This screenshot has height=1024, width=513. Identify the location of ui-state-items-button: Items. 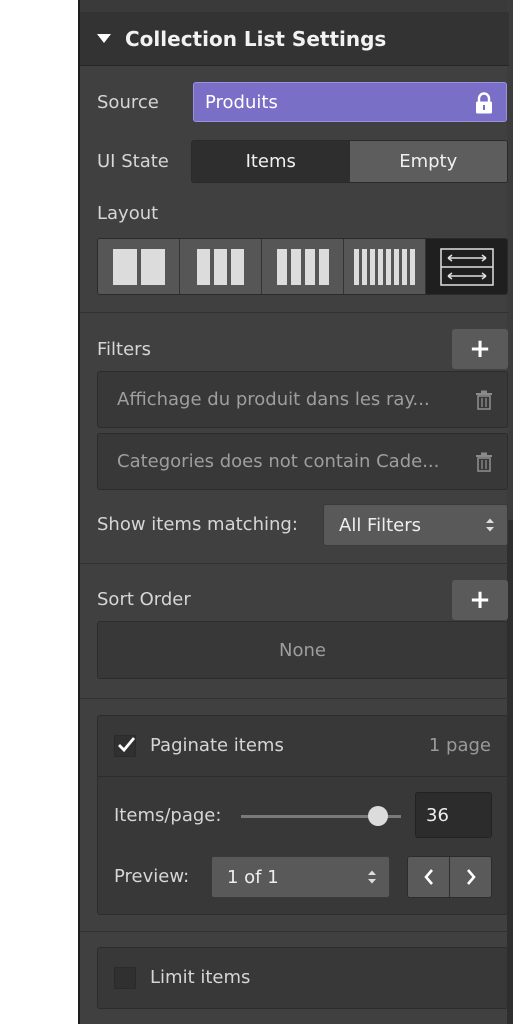
(271, 161).